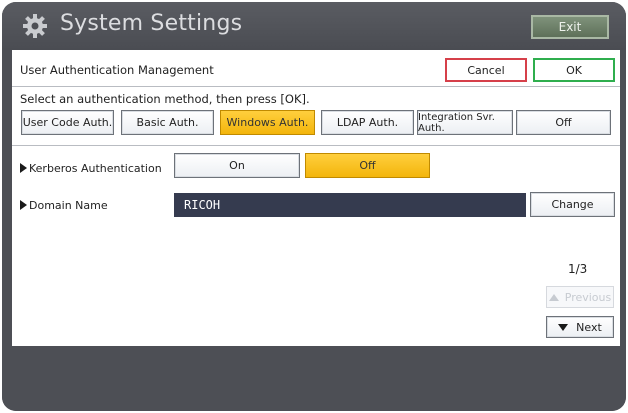 The image size is (628, 413). I want to click on off-auth-button: Off, so click(563, 122).